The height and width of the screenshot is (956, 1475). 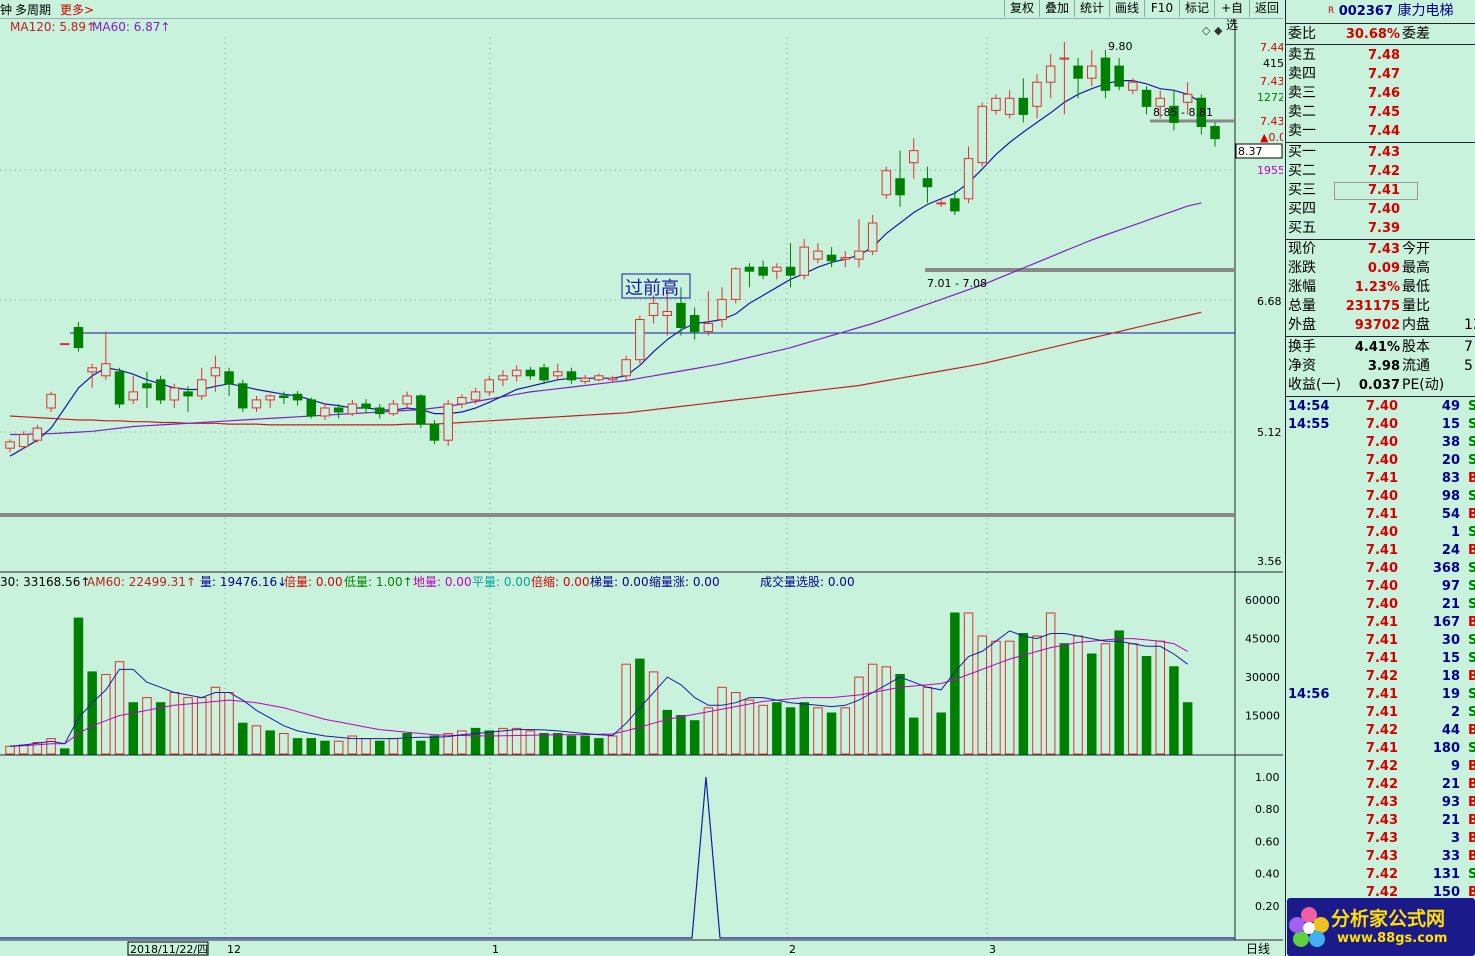 What do you see at coordinates (1331, 11) in the screenshot?
I see `r-mark: R` at bounding box center [1331, 11].